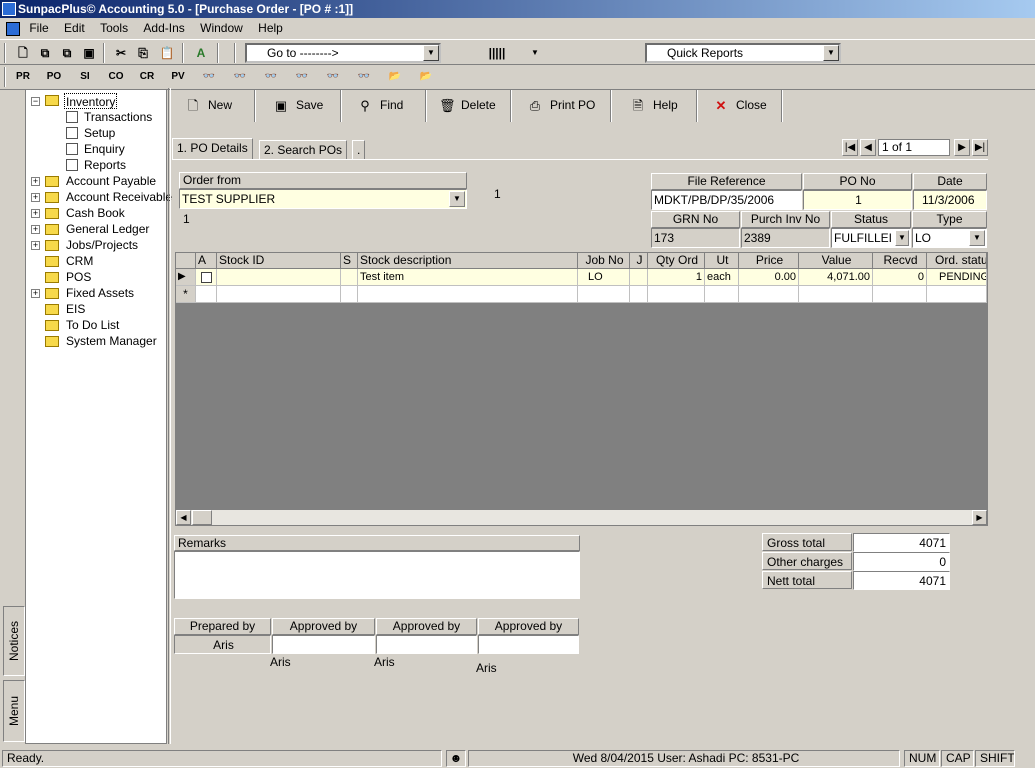 The image size is (1035, 768). What do you see at coordinates (14, 711) in the screenshot?
I see `menu-tab: Menu` at bounding box center [14, 711].